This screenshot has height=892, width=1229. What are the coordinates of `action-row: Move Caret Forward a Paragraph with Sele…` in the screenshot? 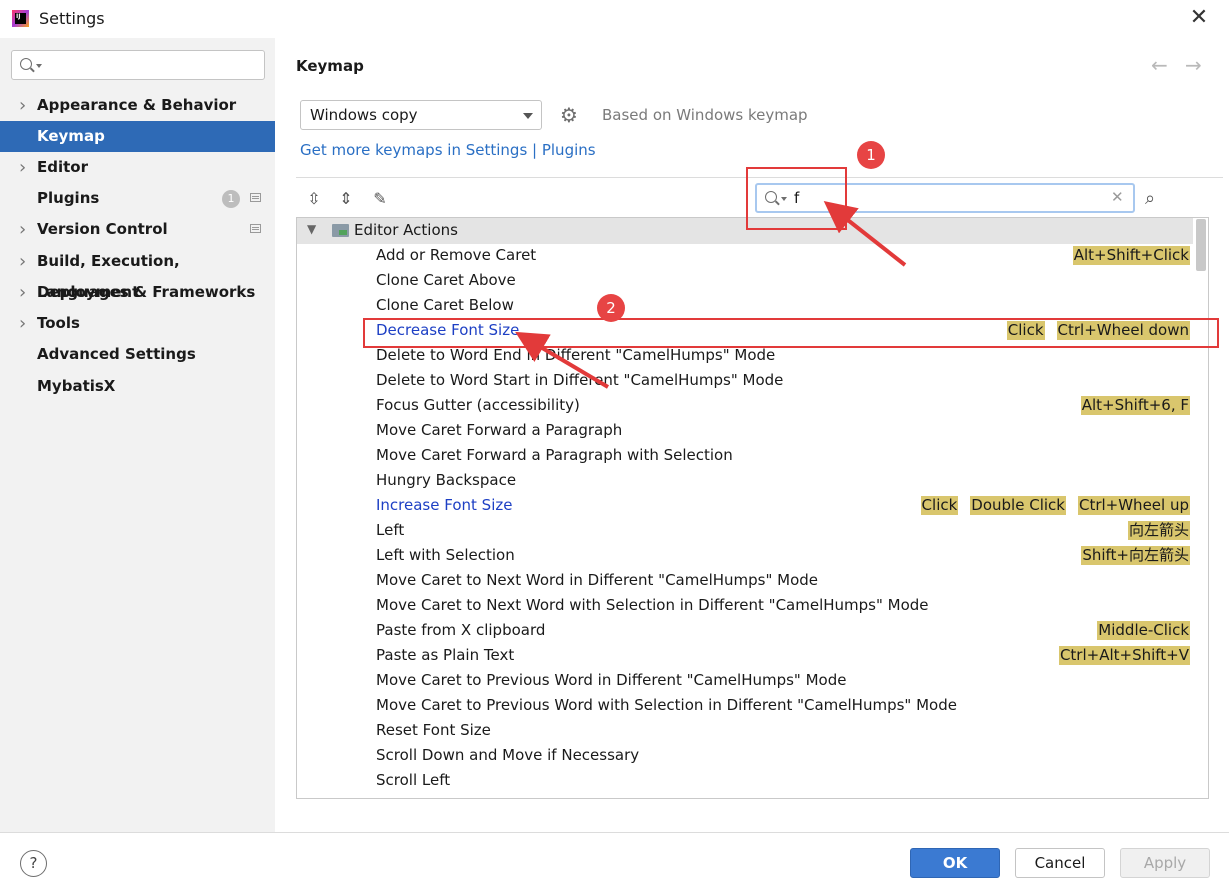 It's located at (745, 456).